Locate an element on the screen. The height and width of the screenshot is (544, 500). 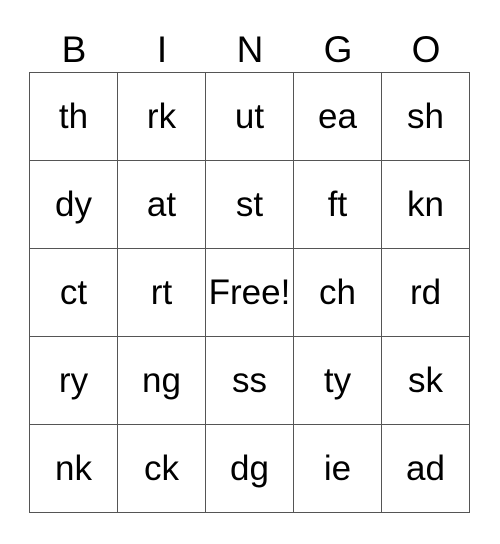
header-letter: G is located at coordinates (338, 49).